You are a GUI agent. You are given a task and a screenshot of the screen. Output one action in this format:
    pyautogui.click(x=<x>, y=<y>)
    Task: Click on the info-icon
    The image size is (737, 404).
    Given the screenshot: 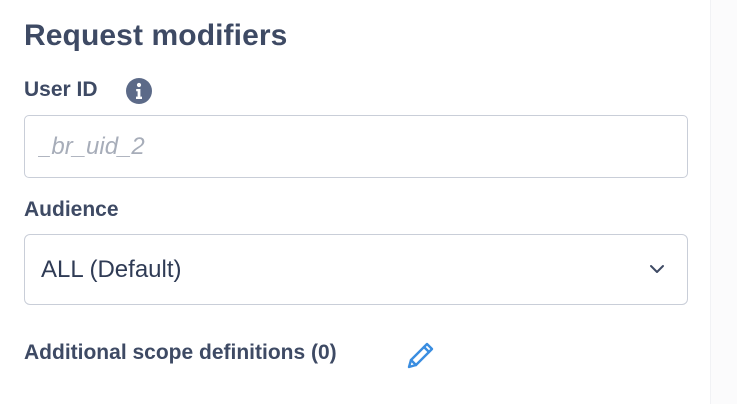 What is the action you would take?
    pyautogui.click(x=139, y=91)
    